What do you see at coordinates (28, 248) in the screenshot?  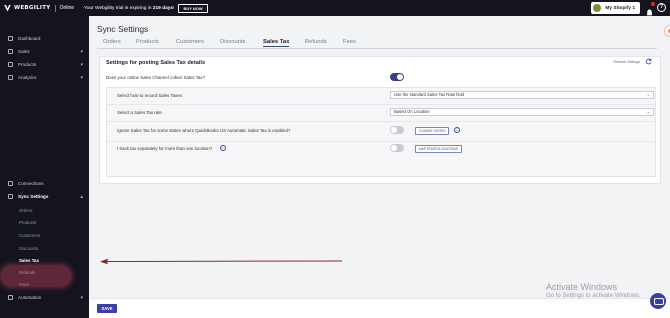 I see `sidebar-subitem-discounts: Discounts` at bounding box center [28, 248].